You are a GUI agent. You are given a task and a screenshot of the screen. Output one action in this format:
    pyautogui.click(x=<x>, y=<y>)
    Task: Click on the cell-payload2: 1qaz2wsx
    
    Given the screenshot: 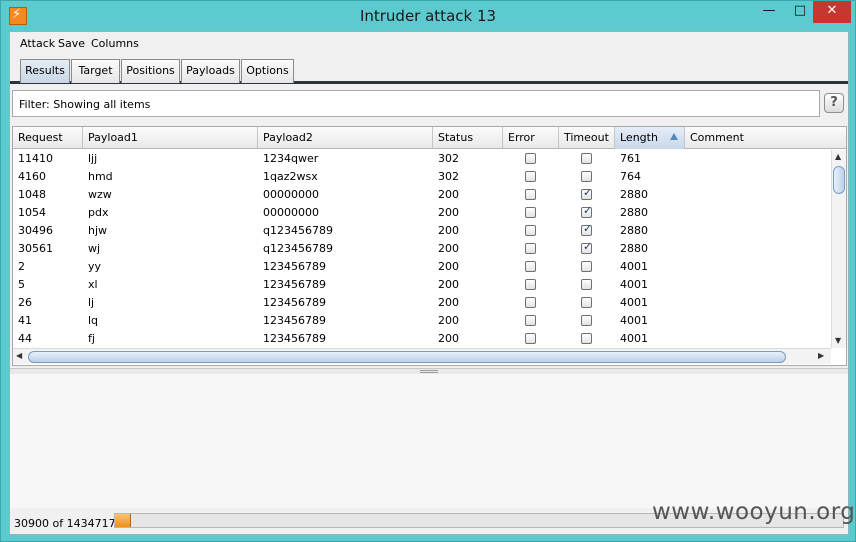 What is the action you would take?
    pyautogui.click(x=290, y=176)
    